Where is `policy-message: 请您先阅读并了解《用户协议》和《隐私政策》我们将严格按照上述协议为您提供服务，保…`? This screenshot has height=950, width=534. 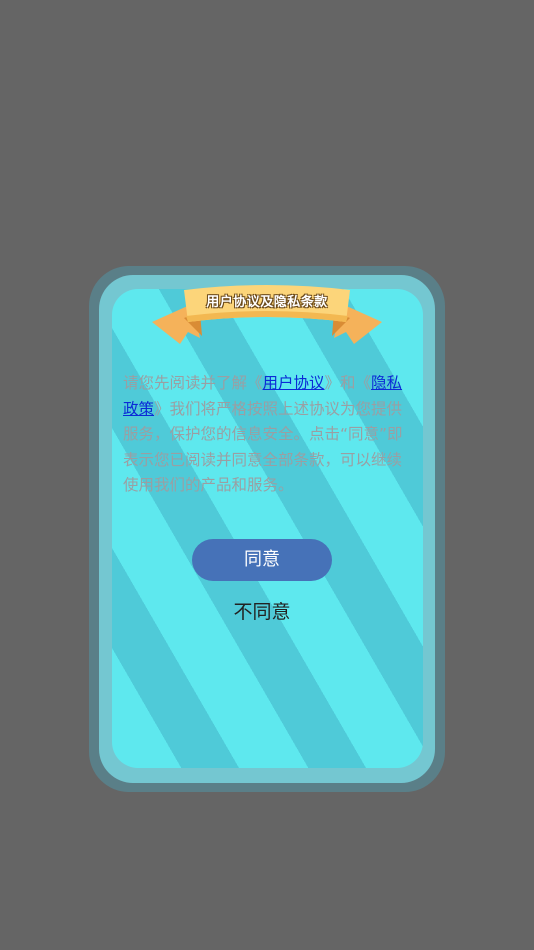 policy-message: 请您先阅读并了解《用户协议》和《隐私政策》我们将严格按照上述协议为您提供服务，保… is located at coordinates (264, 435).